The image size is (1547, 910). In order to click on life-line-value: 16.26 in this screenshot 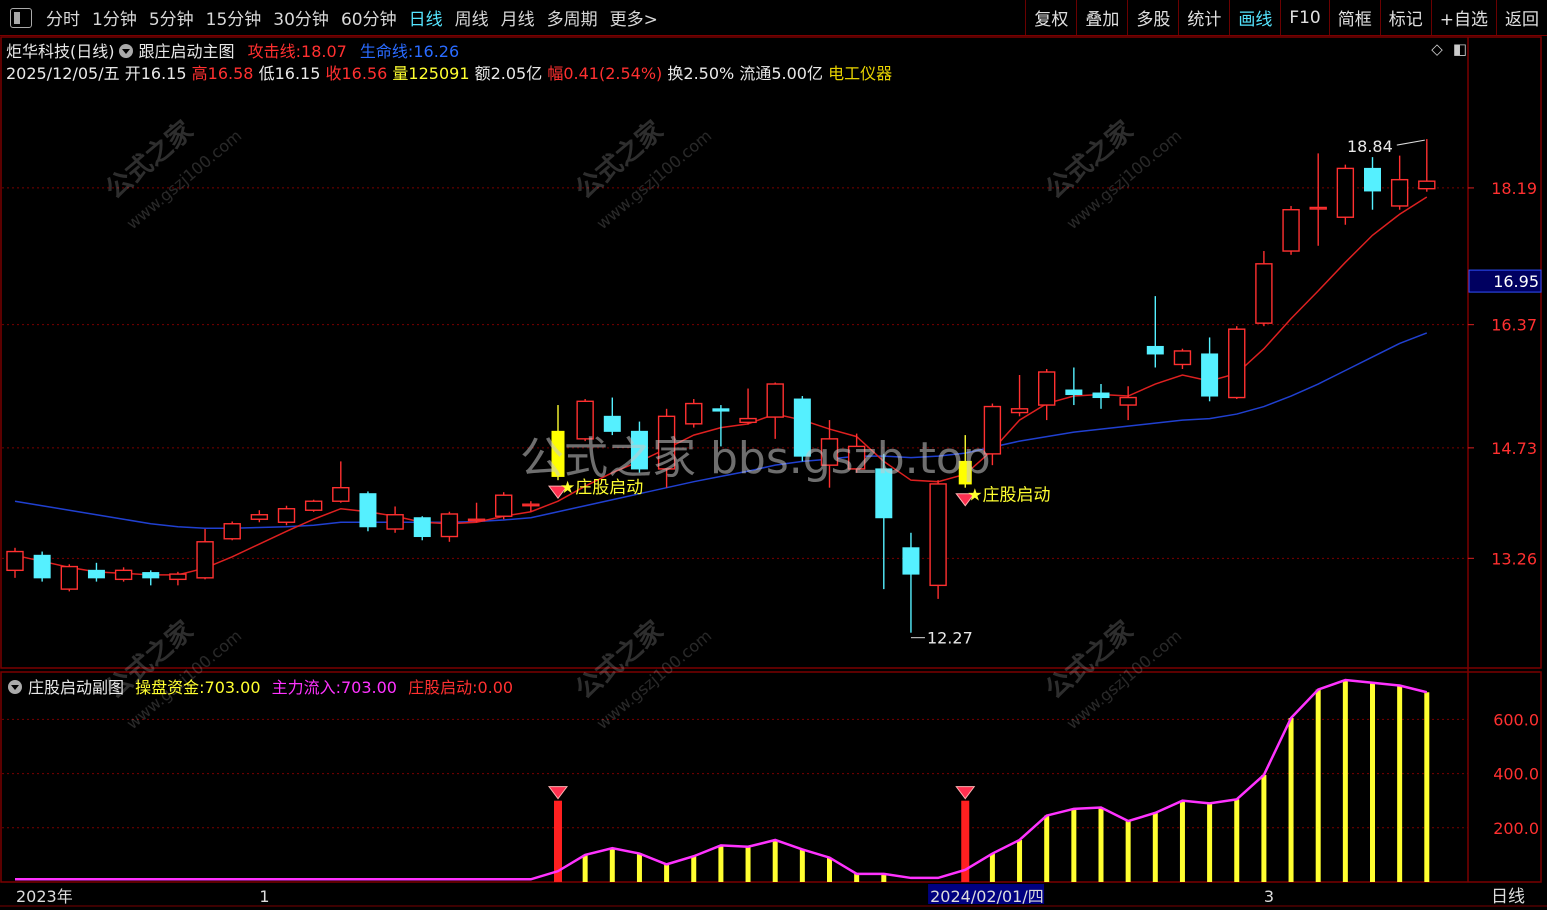, I will do `click(436, 51)`.